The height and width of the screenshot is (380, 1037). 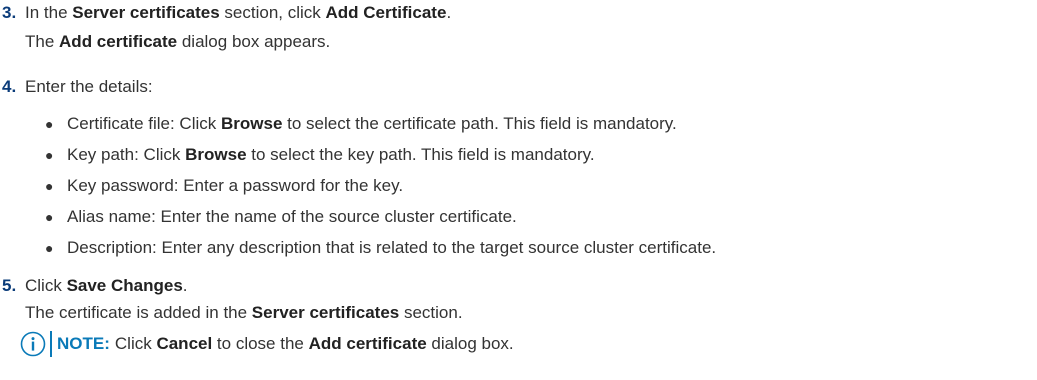 I want to click on text-run: Certificate file: Click, so click(x=144, y=123).